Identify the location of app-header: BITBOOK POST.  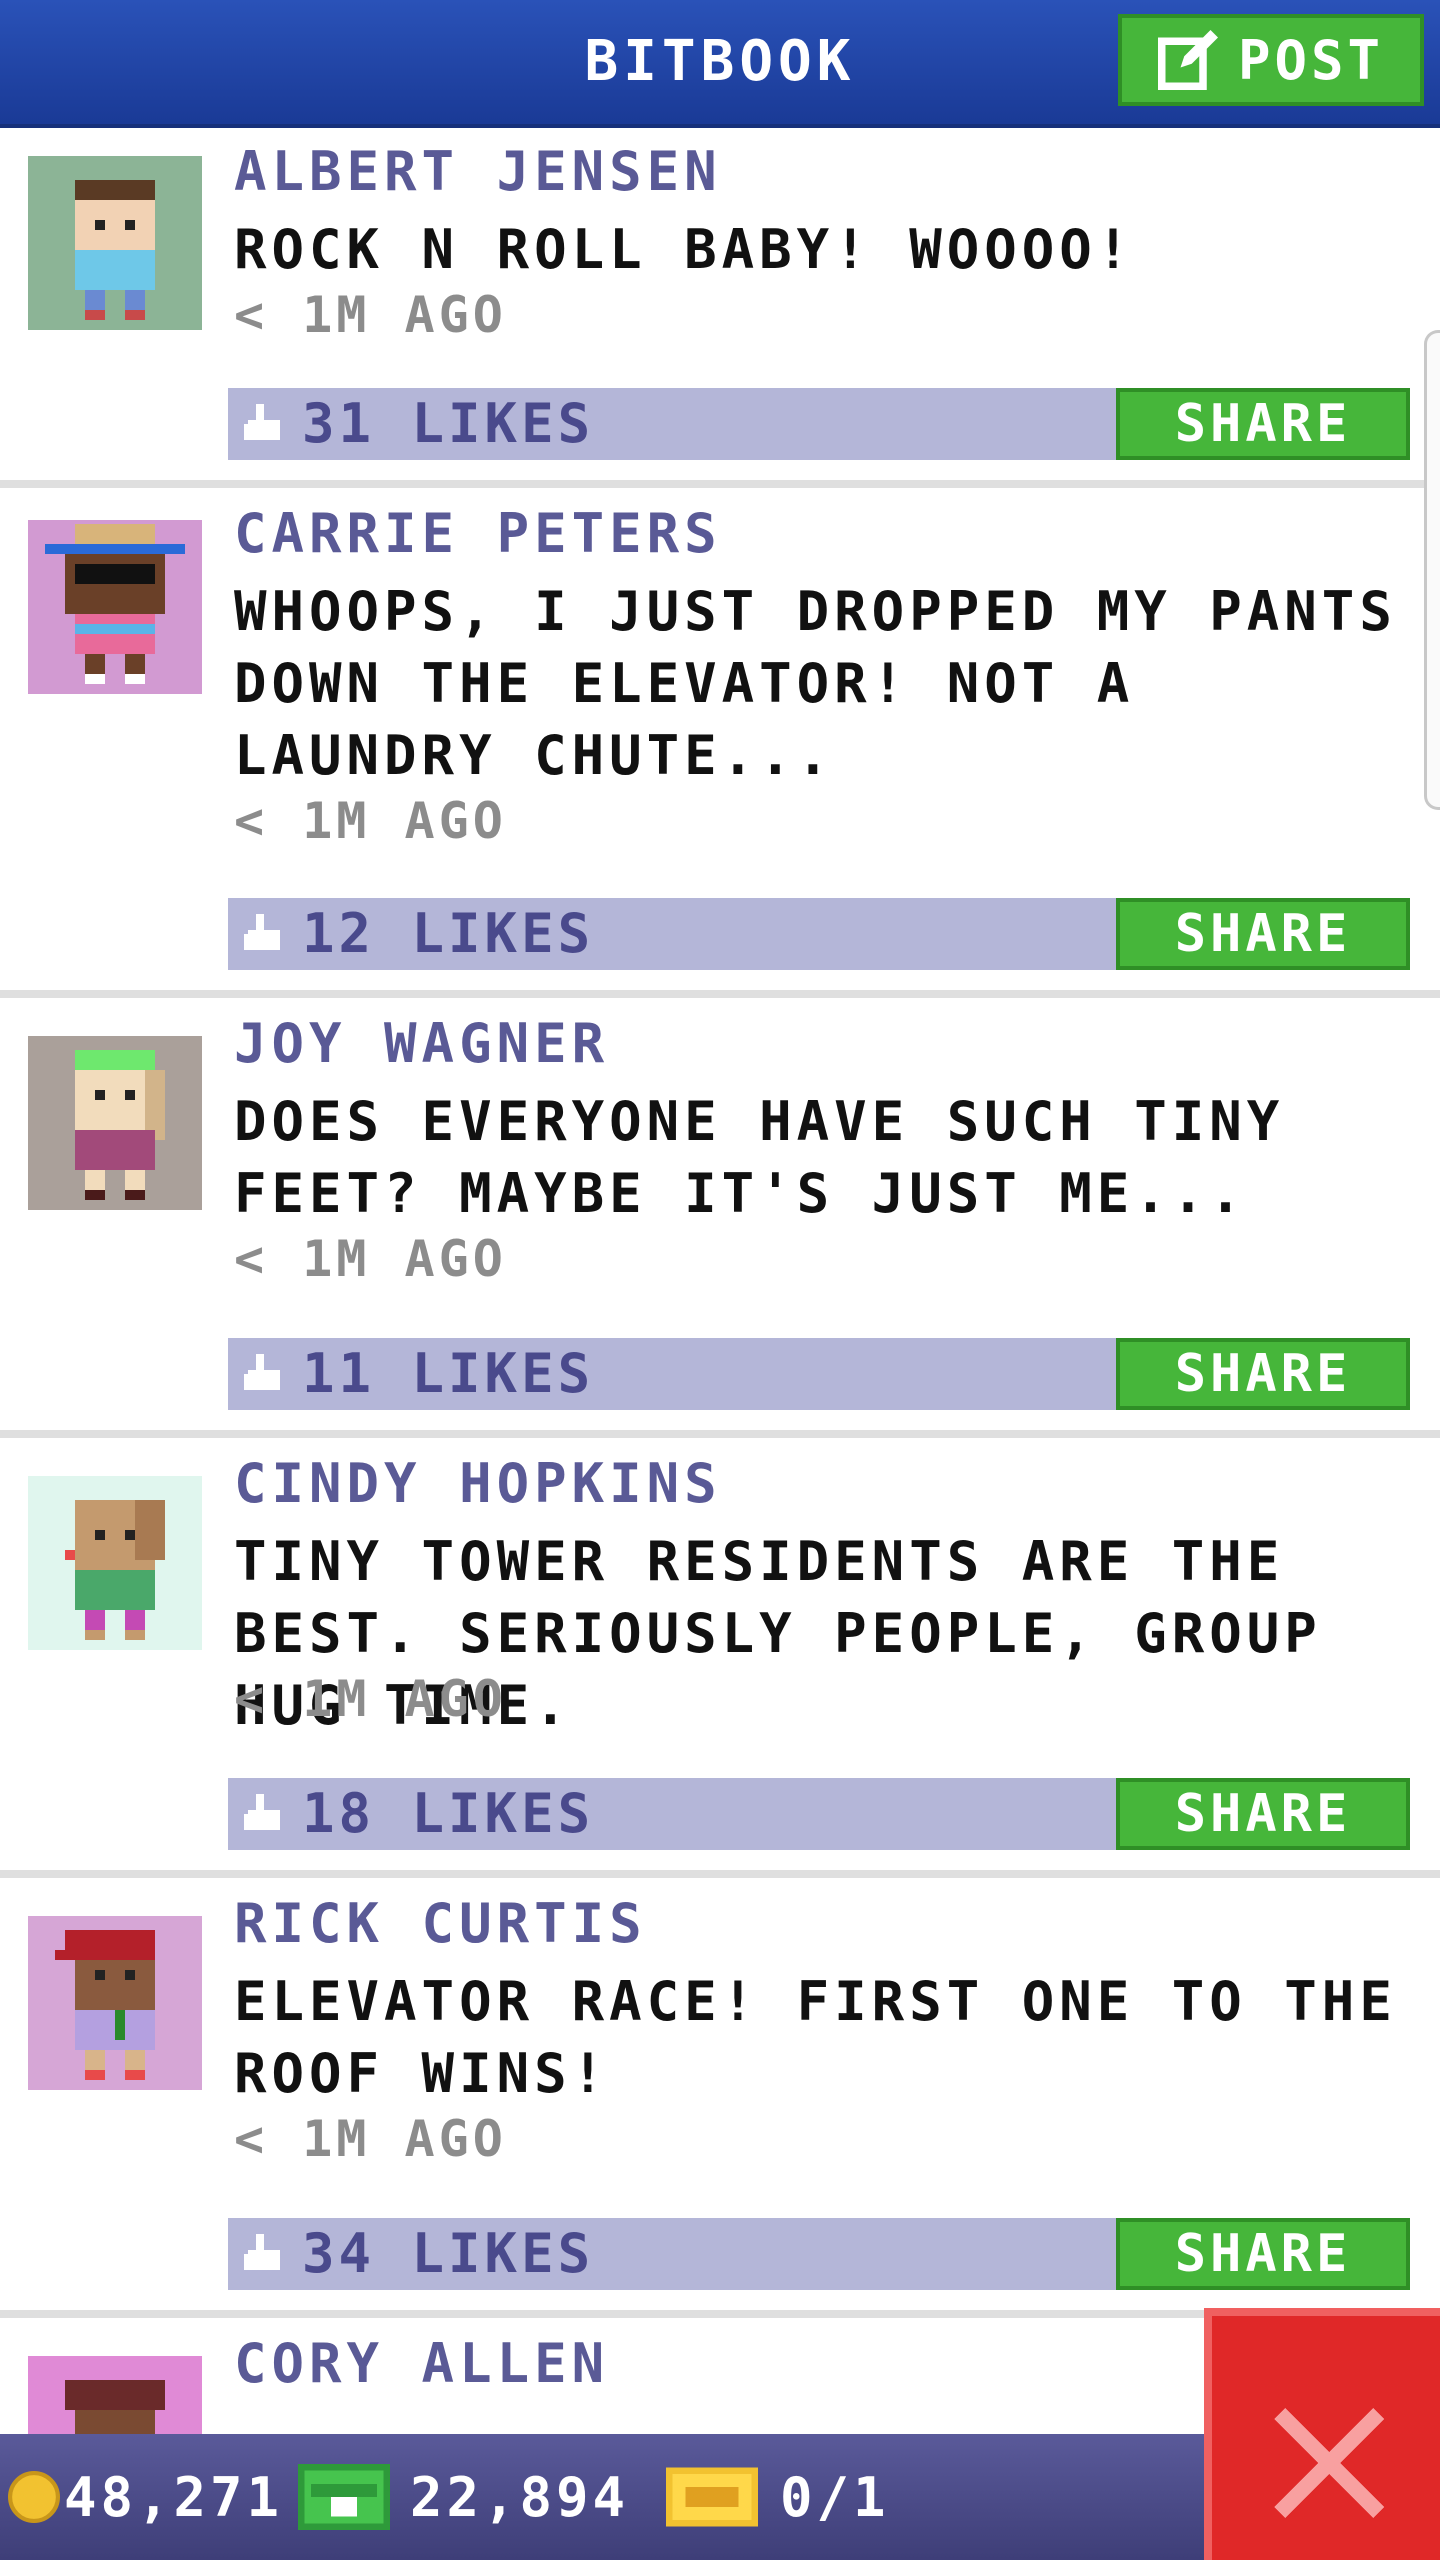
(720, 64).